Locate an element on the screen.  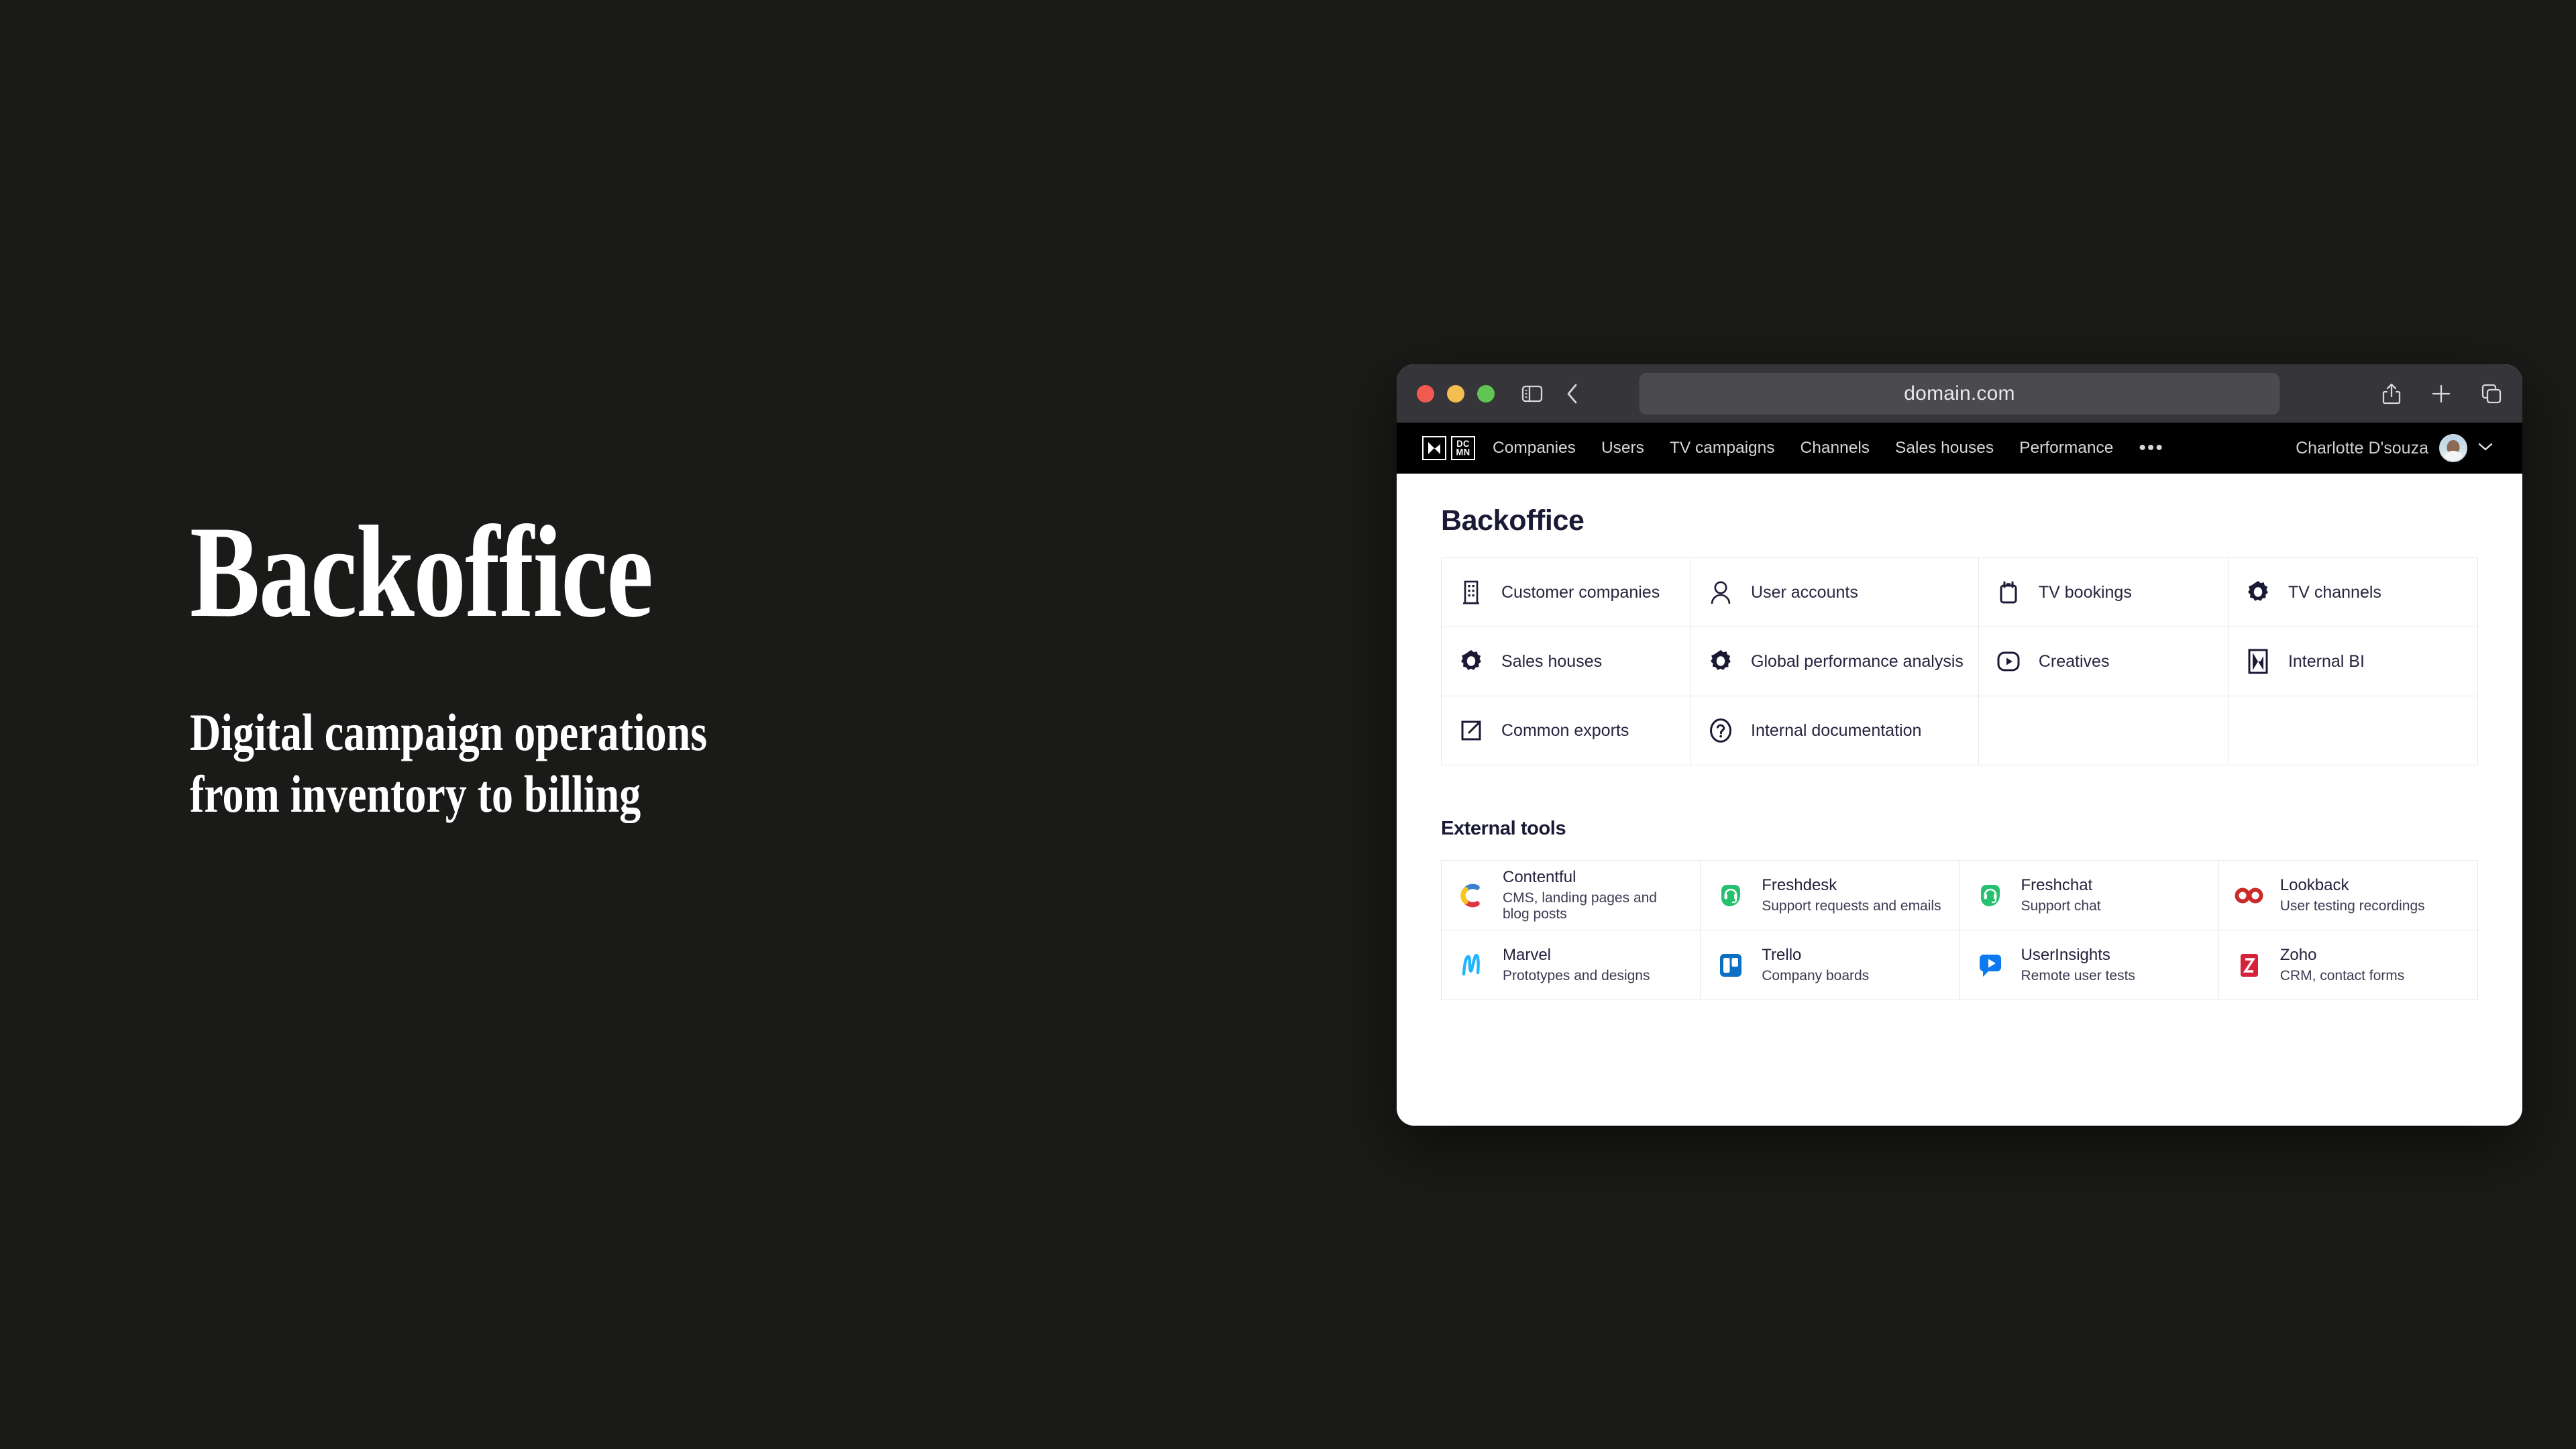
tile-label: Internal documentation is located at coordinates (1836, 730).